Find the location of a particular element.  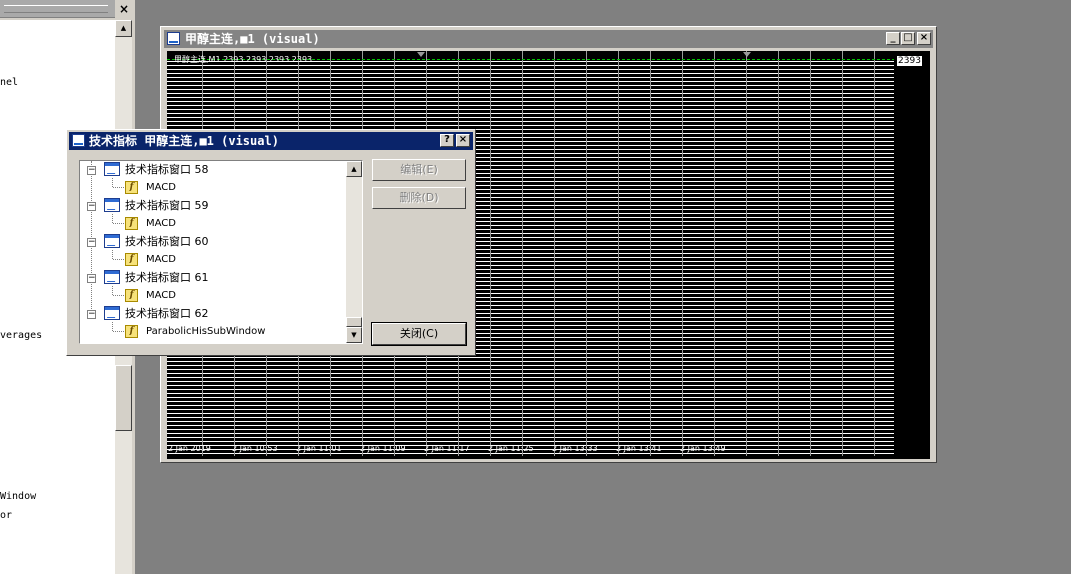

tree-indicator-item: f ParabolicHisSubWindow is located at coordinates (214, 332).